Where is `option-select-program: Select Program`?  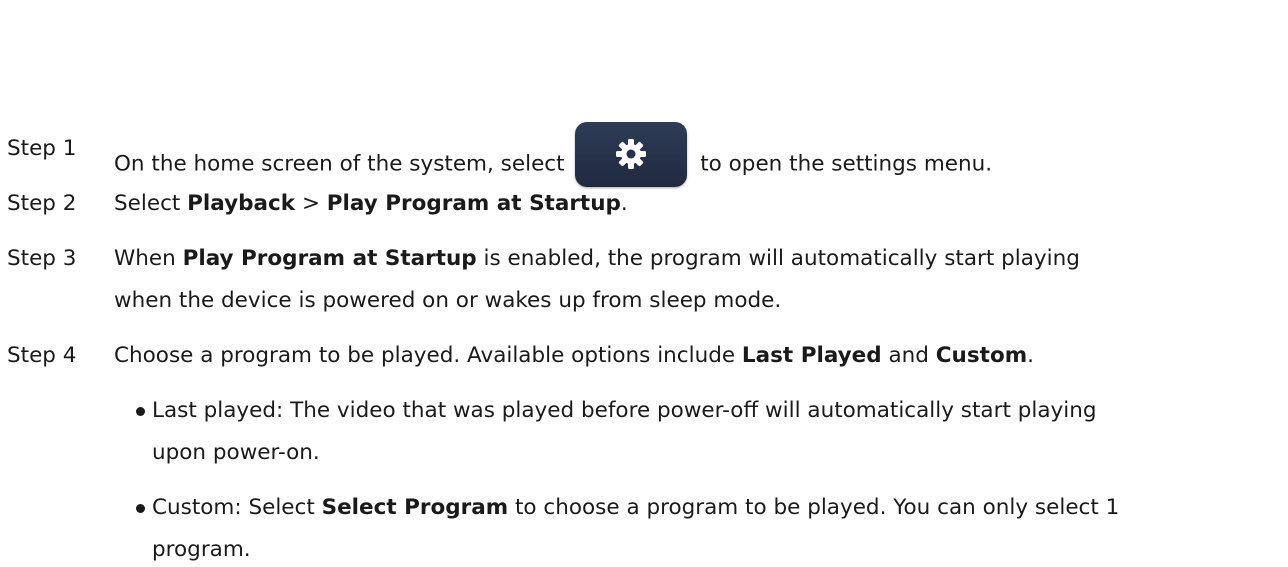 option-select-program: Select Program is located at coordinates (415, 507).